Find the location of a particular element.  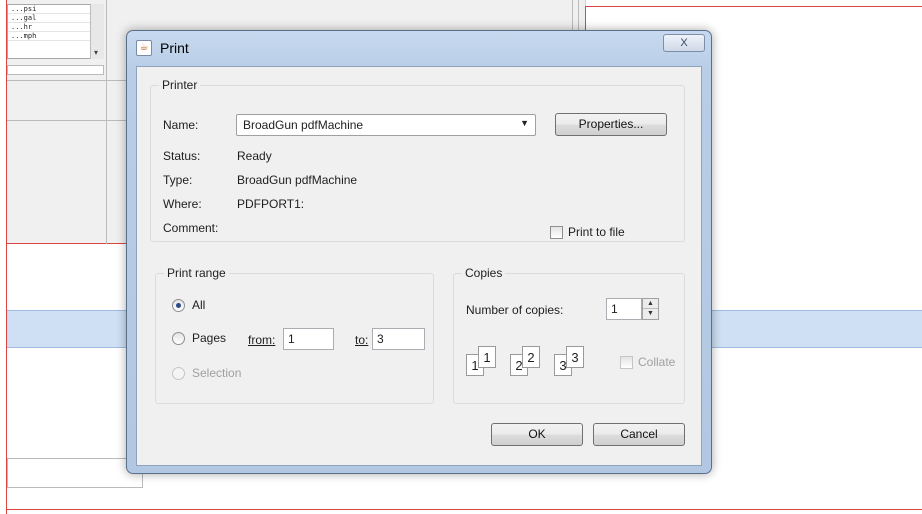

from-label: from: is located at coordinates (262, 340).